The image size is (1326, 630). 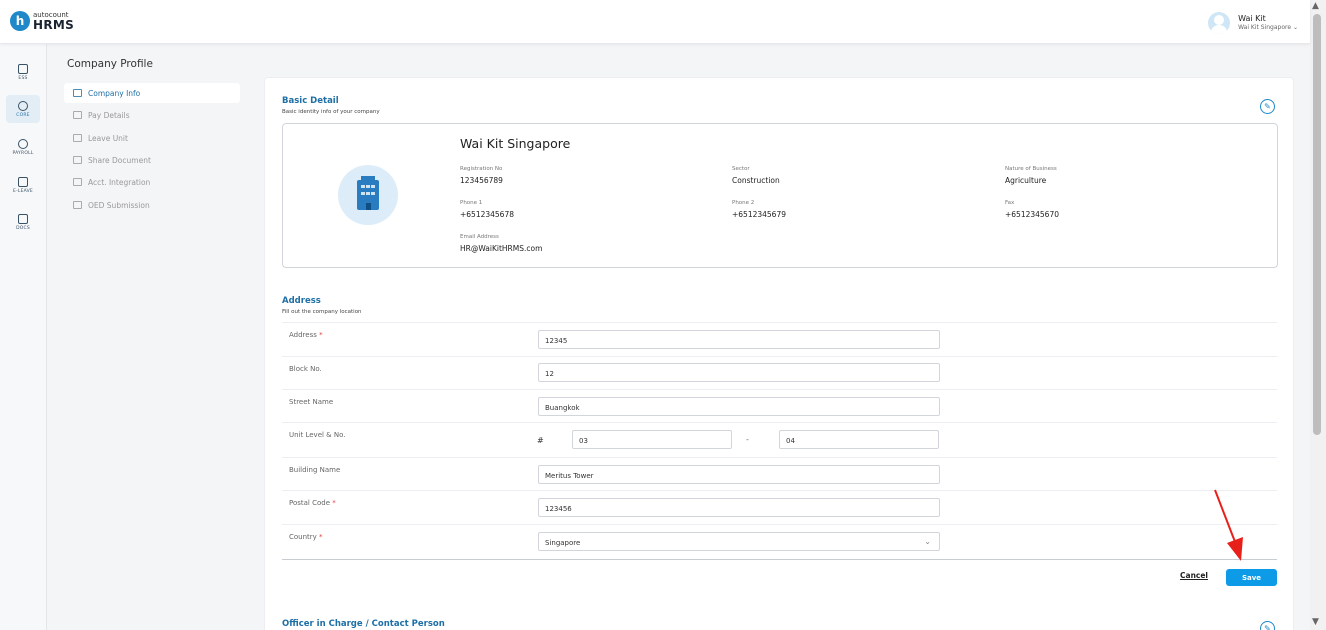 What do you see at coordinates (1315, 6) in the screenshot?
I see `scroll-up-icon: ▲` at bounding box center [1315, 6].